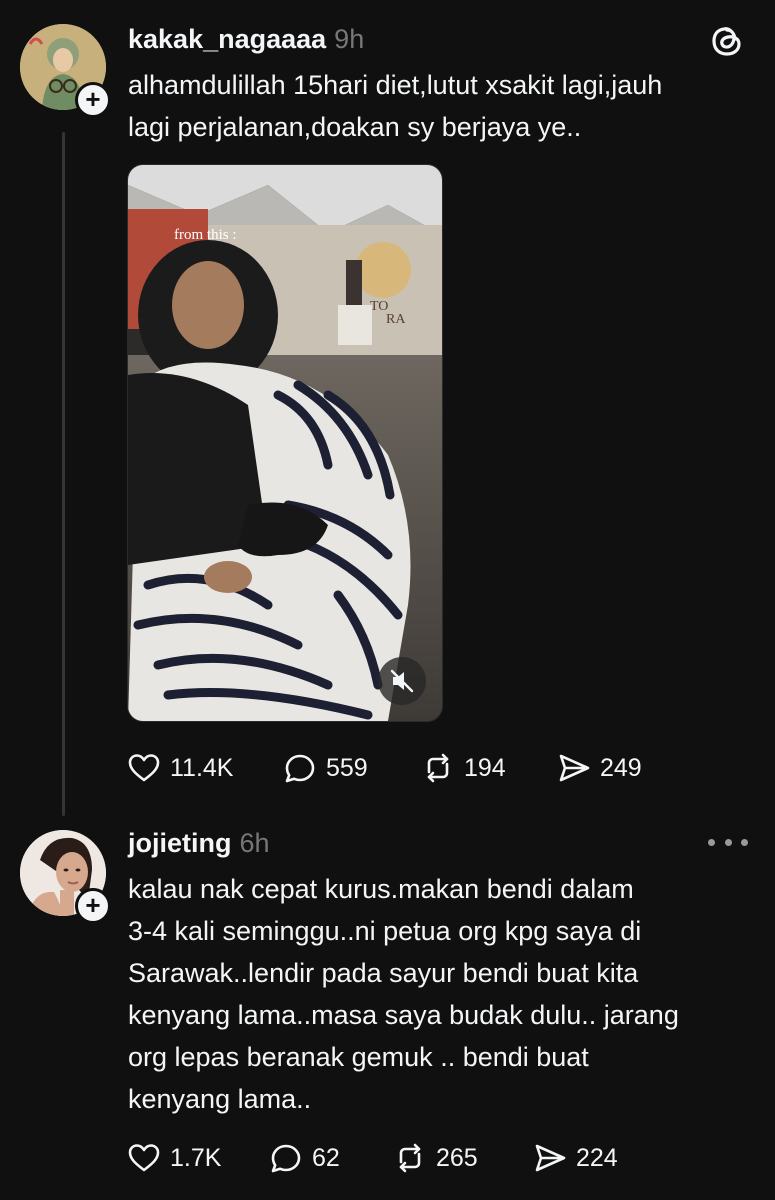 The image size is (775, 1200). Describe the element at coordinates (325, 768) in the screenshot. I see `comment-button: 559` at that location.